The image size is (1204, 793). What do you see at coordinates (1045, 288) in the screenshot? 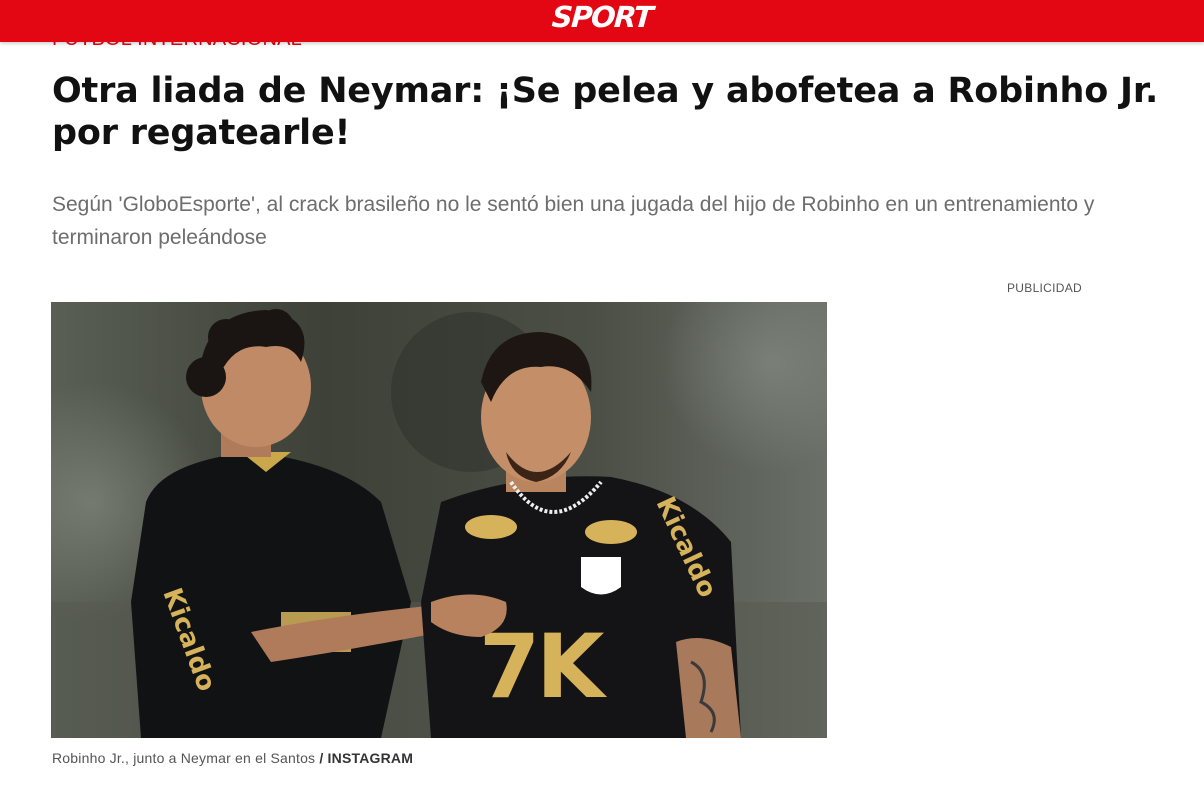
I see `ad-label: PUBLICIDAD` at bounding box center [1045, 288].